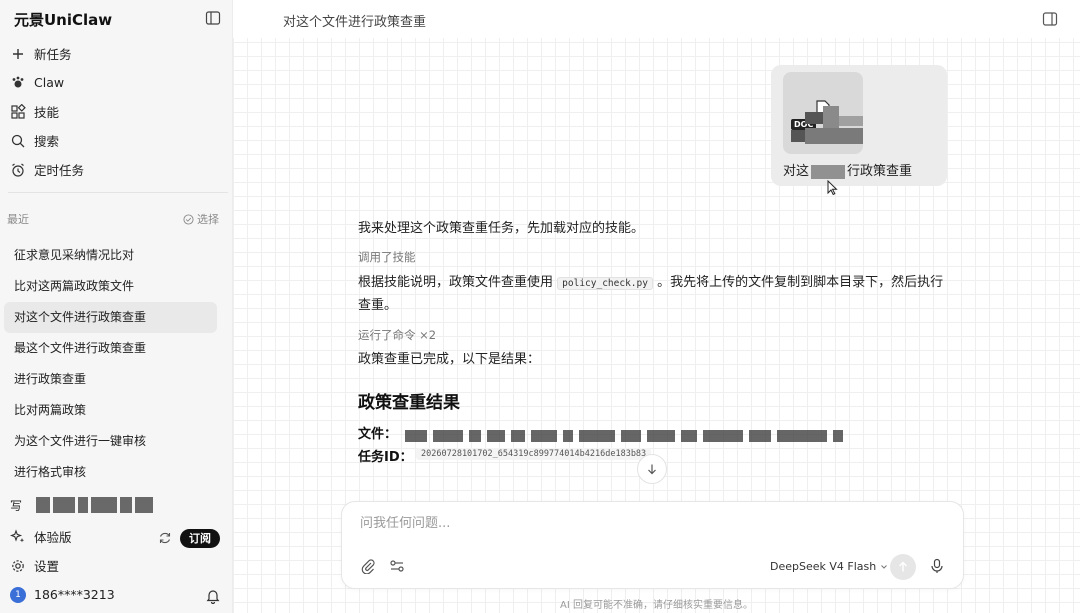 The image size is (1080, 613). Describe the element at coordinates (116, 140) in the screenshot. I see `nav-search: 搜索` at that location.